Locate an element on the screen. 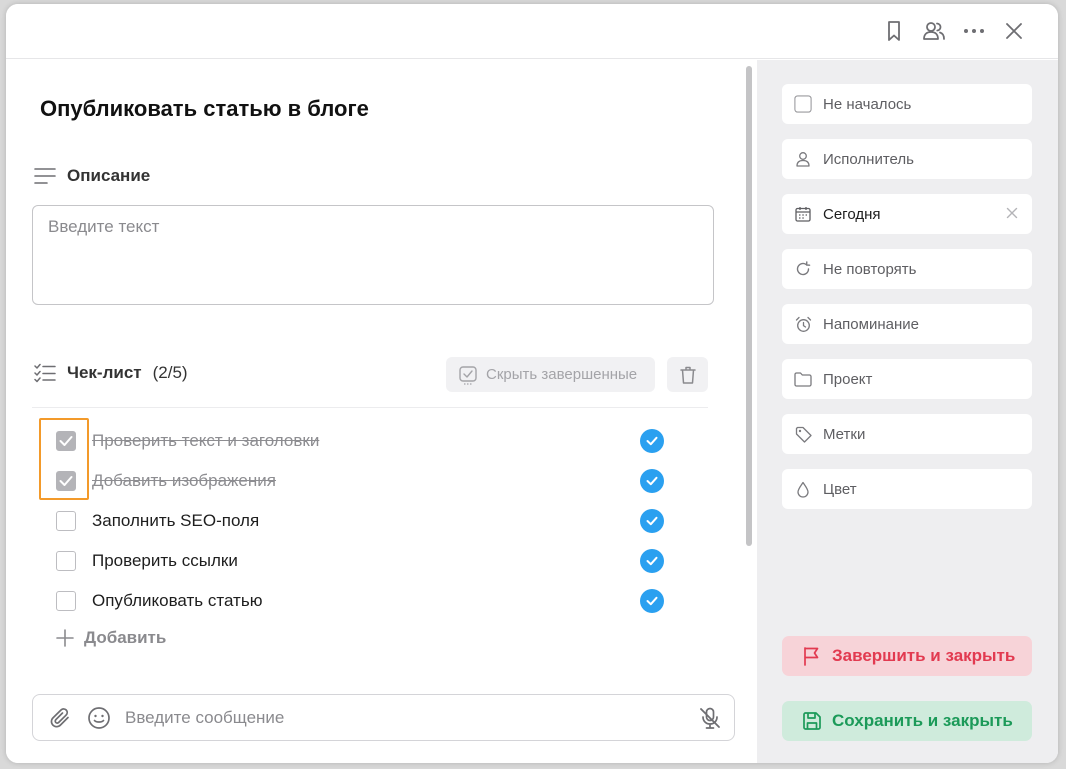 Image resolution: width=1066 pixels, height=769 pixels. complete-and-close-button: Завершить и закрыть is located at coordinates (907, 656).